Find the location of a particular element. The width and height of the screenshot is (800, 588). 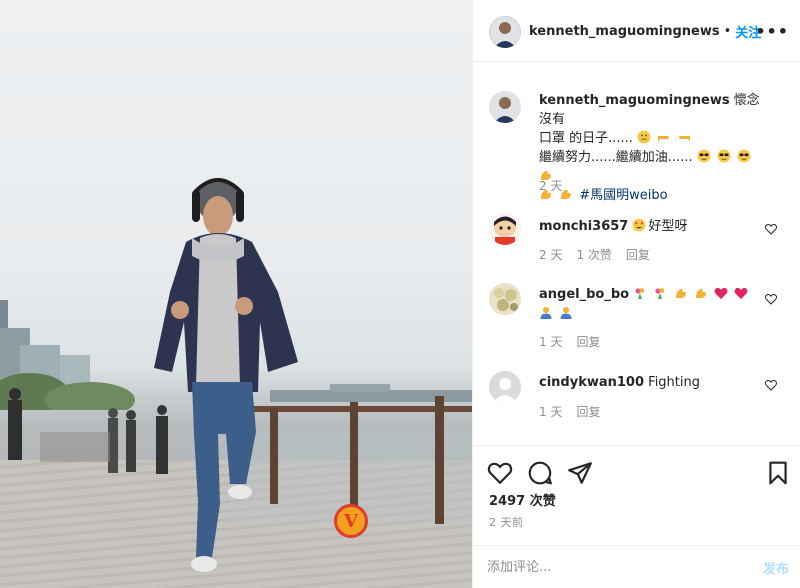

share-paper-plane-icon is located at coordinates (580, 473).